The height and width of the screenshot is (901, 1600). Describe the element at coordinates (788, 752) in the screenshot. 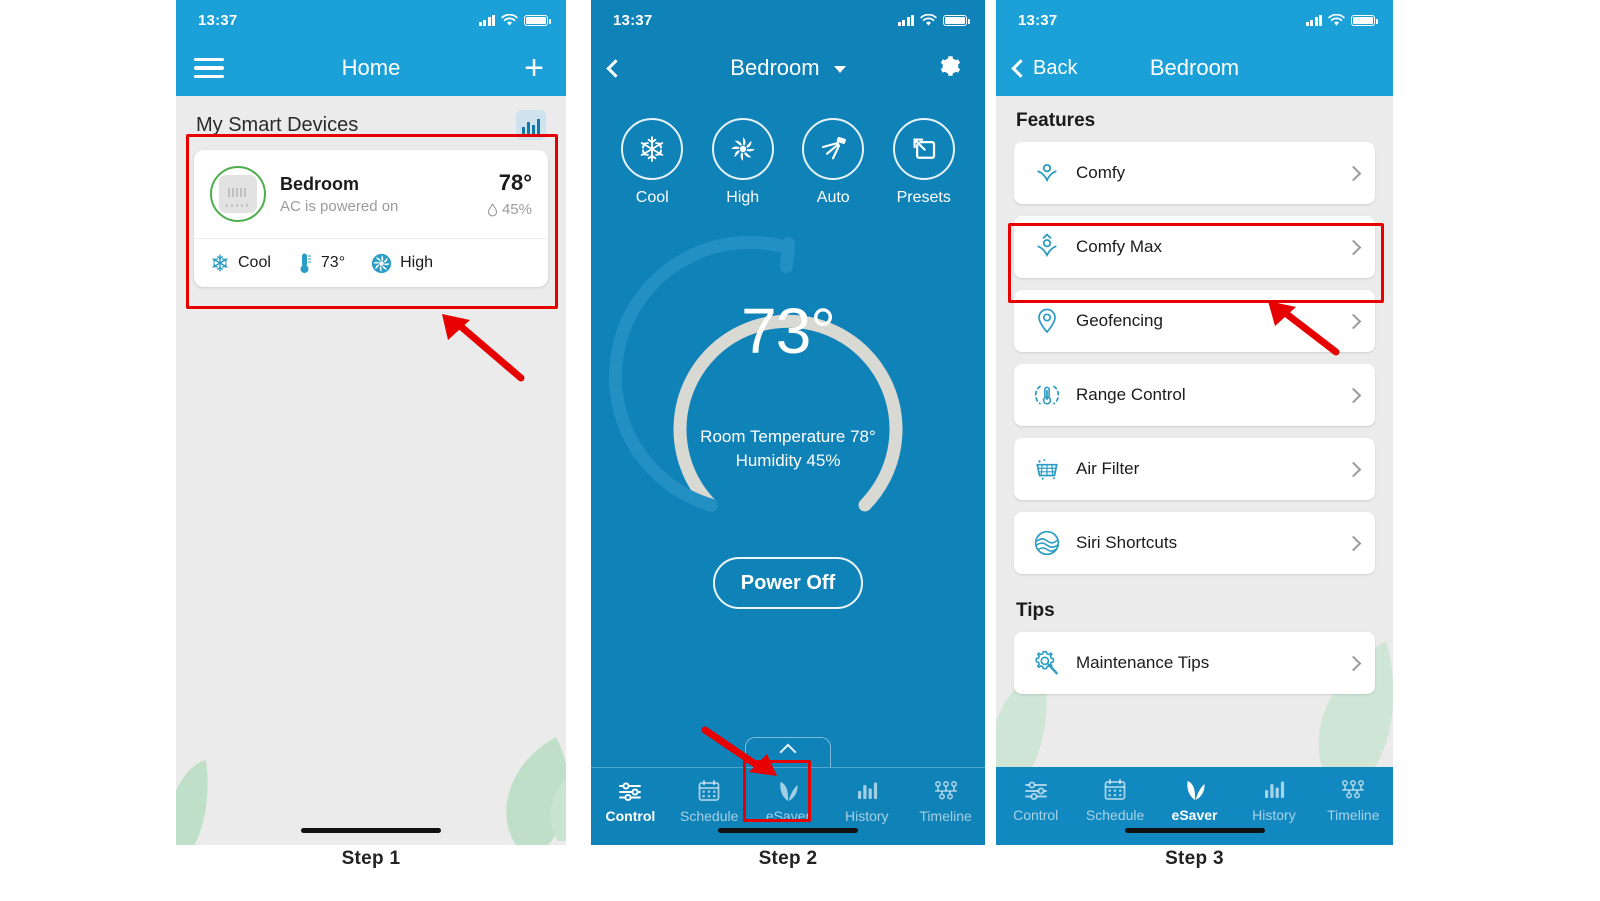

I see `drawer-pull-tab` at that location.